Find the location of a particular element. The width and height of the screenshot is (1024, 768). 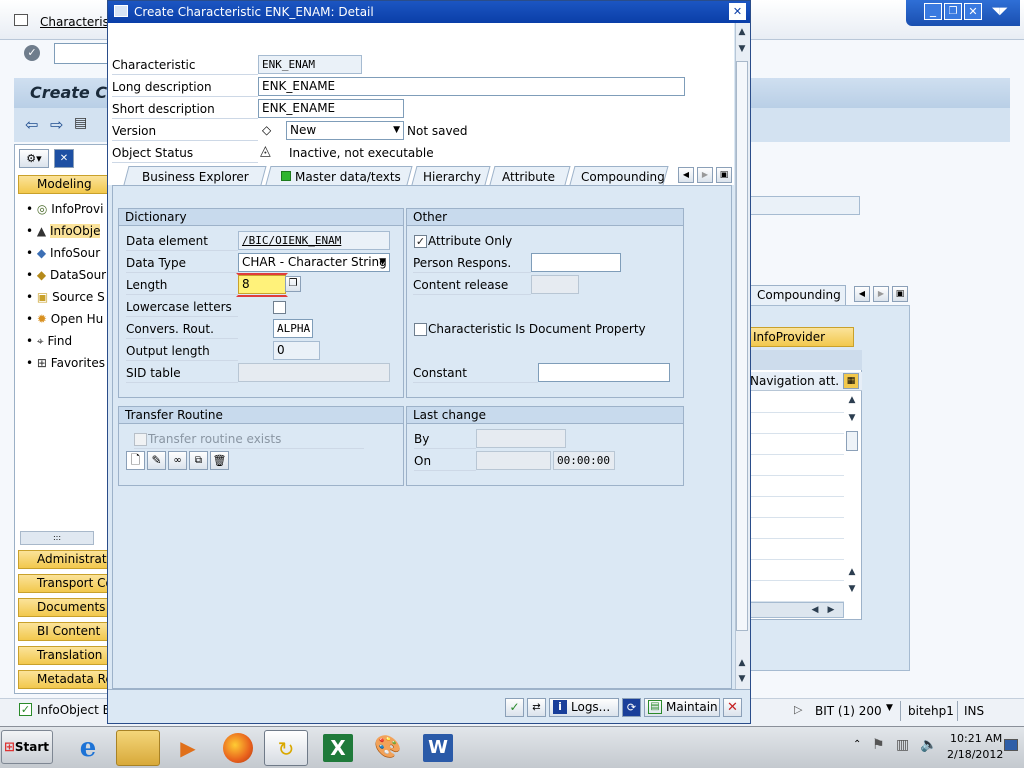

document-property-checkbox is located at coordinates (420, 329).